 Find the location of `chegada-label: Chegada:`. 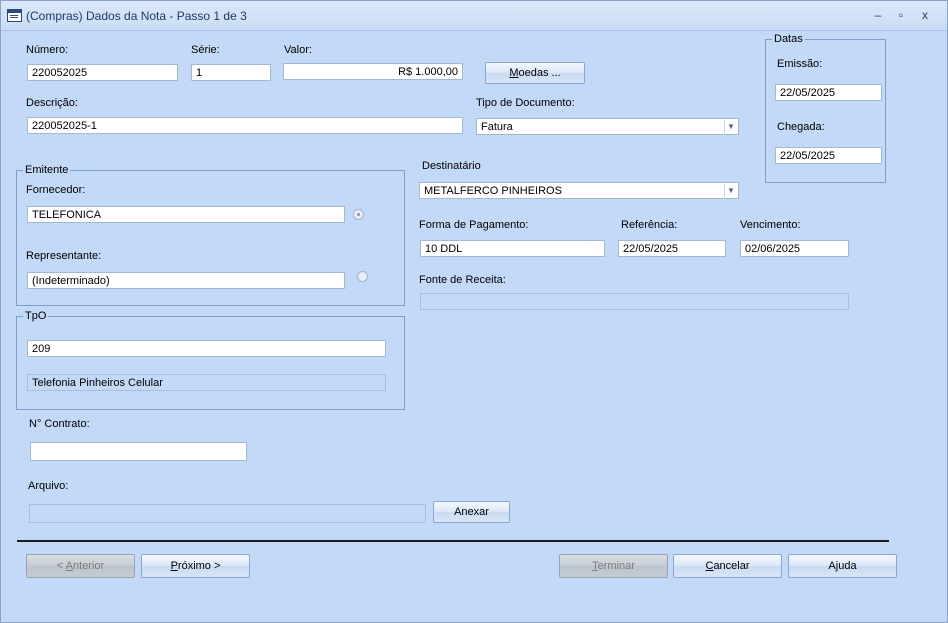

chegada-label: Chegada: is located at coordinates (801, 127).